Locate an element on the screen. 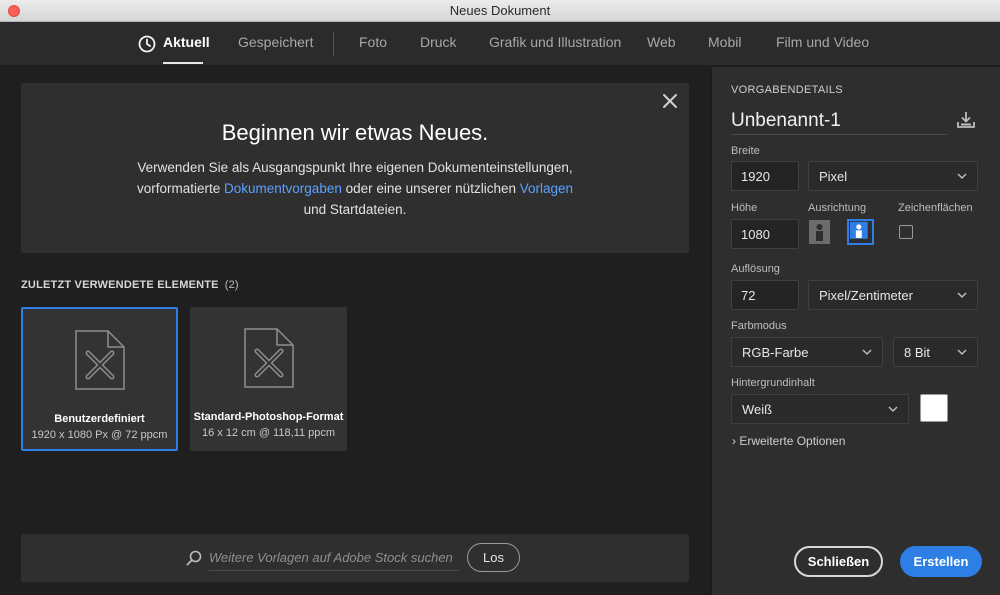 The image size is (1000, 595). tab-mobil: Mobil is located at coordinates (724, 42).